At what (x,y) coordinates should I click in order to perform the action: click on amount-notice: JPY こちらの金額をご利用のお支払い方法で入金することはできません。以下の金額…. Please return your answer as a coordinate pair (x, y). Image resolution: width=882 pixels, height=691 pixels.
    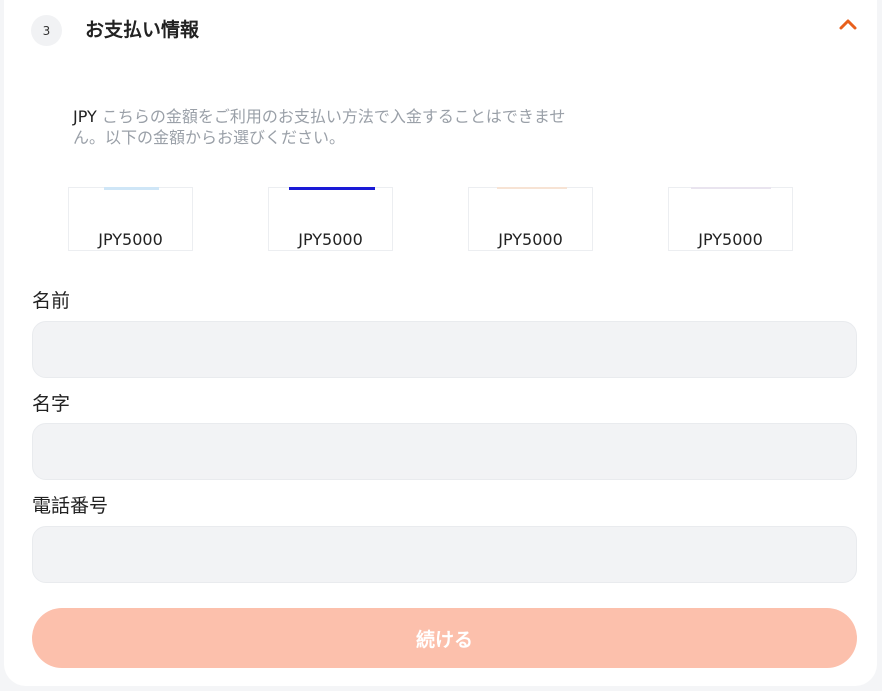
    Looking at the image, I should click on (333, 127).